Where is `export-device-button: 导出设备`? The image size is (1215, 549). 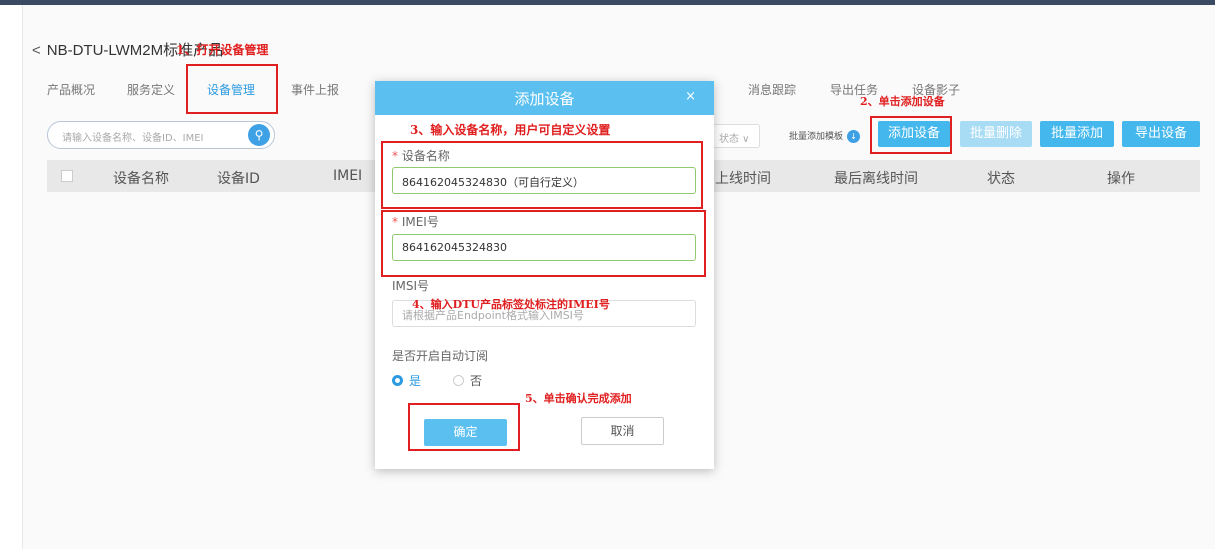
export-device-button: 导出设备 is located at coordinates (1161, 134).